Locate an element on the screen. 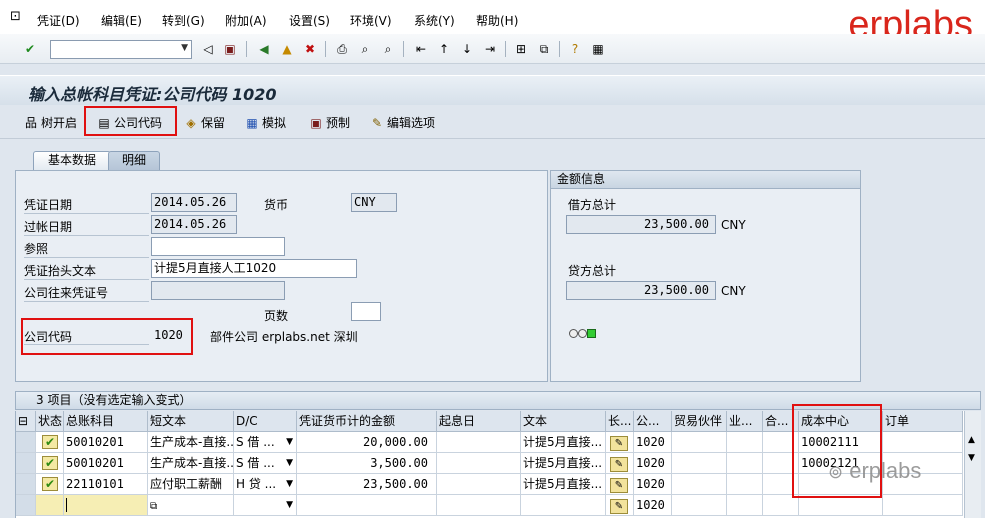 The image size is (985, 518). reference-field is located at coordinates (218, 246).